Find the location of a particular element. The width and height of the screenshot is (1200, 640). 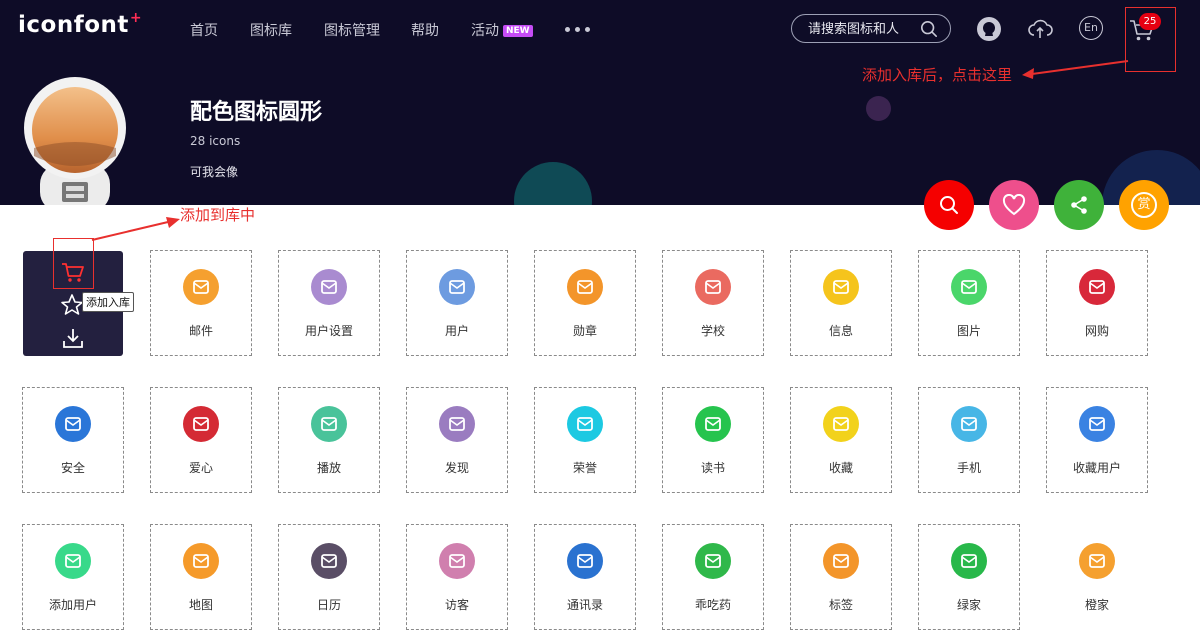

user-settings-icon is located at coordinates (329, 287).